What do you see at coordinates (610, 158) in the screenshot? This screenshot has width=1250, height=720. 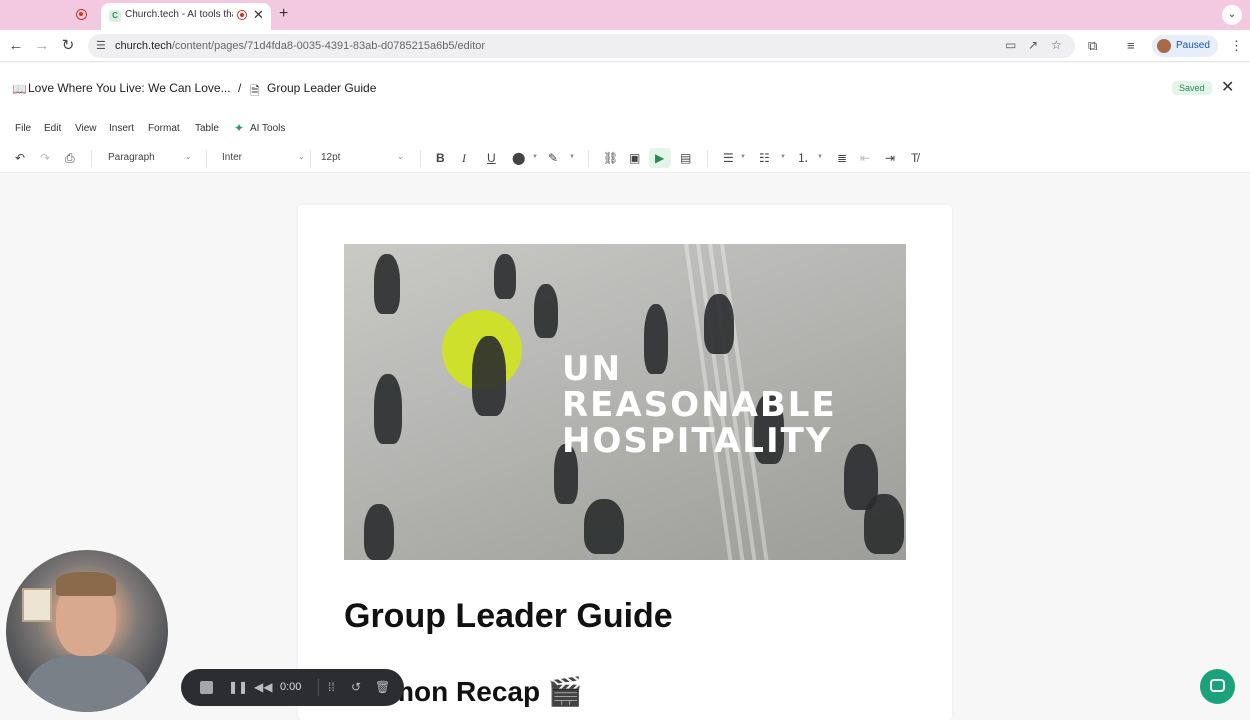 I see `link-icon: ⛓` at bounding box center [610, 158].